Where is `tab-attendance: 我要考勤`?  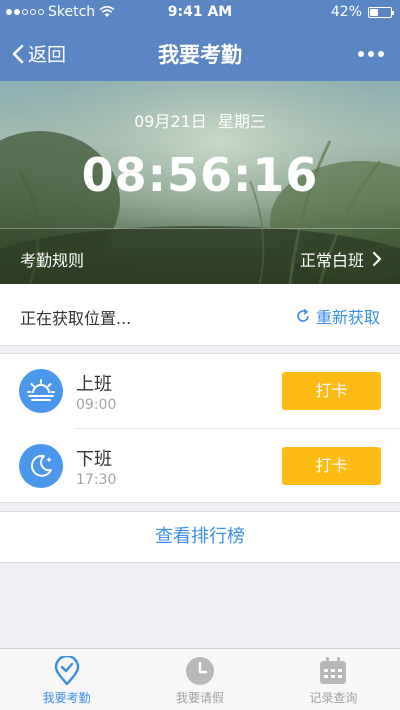 tab-attendance: 我要考勤 is located at coordinates (66, 679).